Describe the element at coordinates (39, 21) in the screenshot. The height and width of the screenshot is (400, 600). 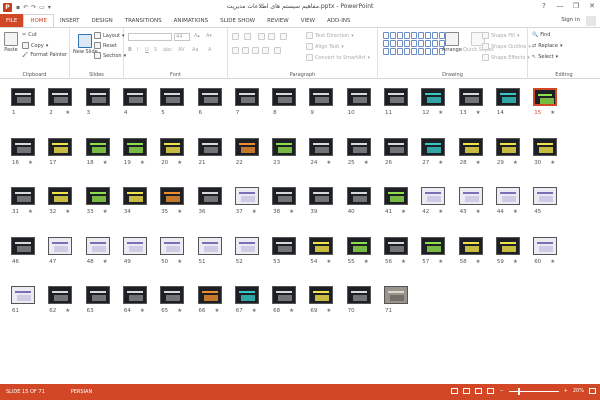
I see `tab-home: HOME` at that location.